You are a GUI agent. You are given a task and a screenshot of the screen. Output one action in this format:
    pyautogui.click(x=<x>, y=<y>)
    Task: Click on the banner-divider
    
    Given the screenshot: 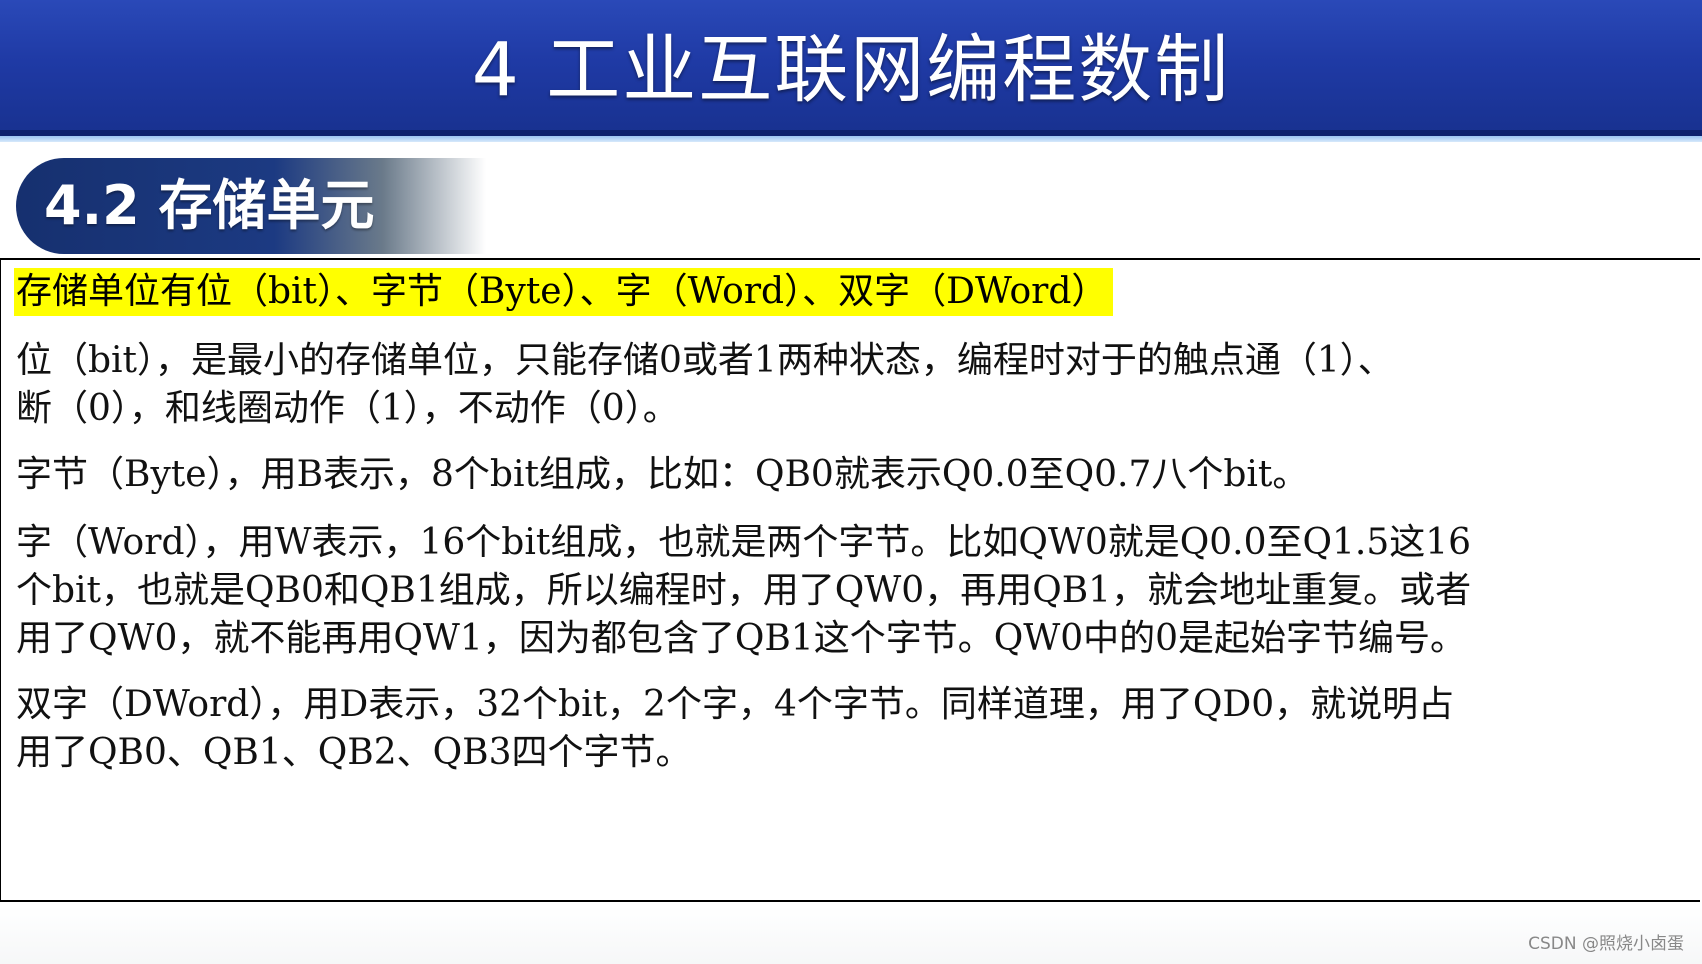 What is the action you would take?
    pyautogui.click(x=851, y=139)
    